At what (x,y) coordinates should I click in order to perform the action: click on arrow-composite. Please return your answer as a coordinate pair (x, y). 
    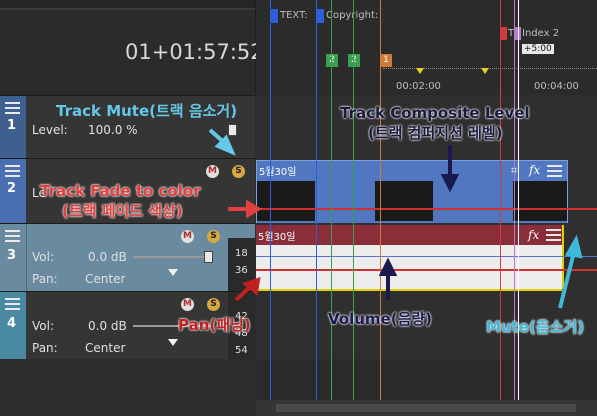
    Looking at the image, I should click on (450, 169).